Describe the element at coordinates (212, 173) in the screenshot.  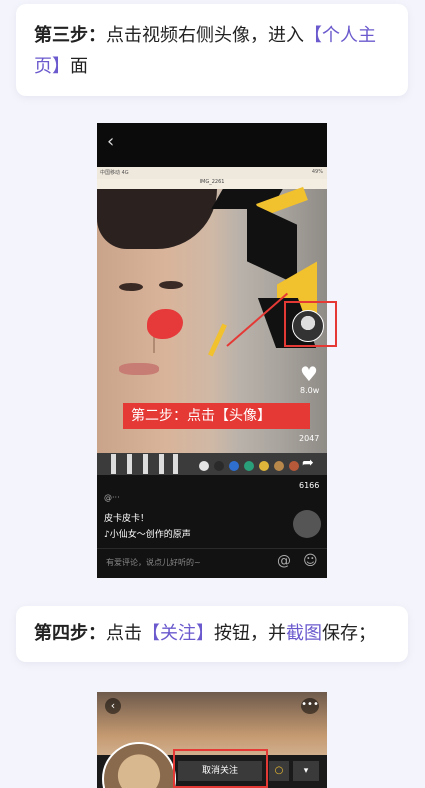
I see `status-bar: 中国移动 4G 49%` at that location.